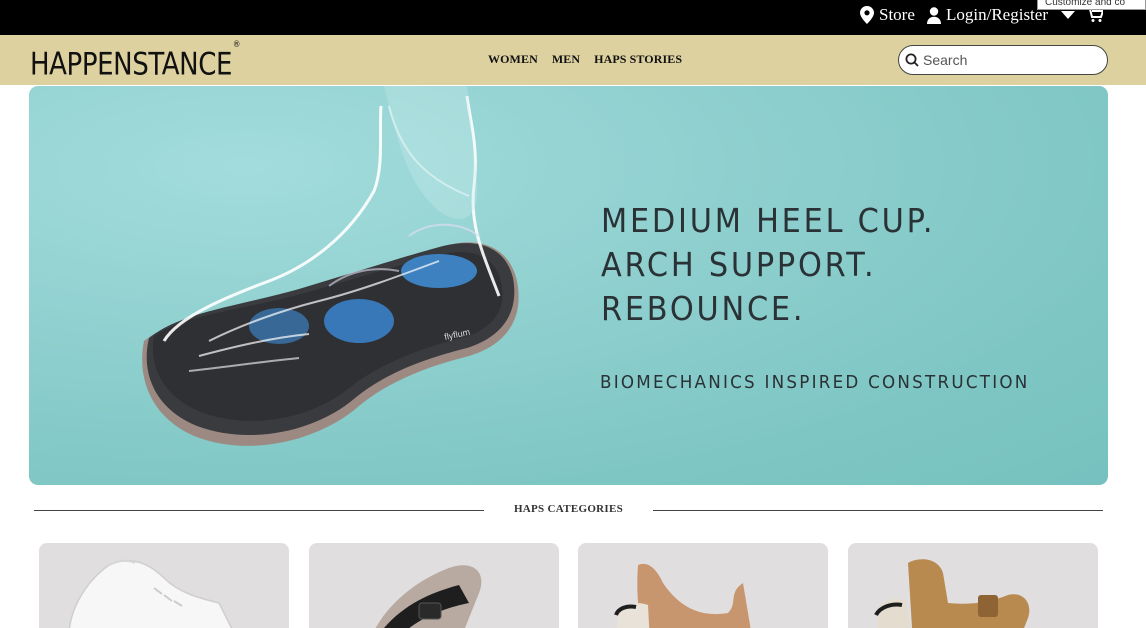 The image size is (1146, 628). What do you see at coordinates (952, 593) in the screenshot?
I see `brown-buckle-sandal-image` at bounding box center [952, 593].